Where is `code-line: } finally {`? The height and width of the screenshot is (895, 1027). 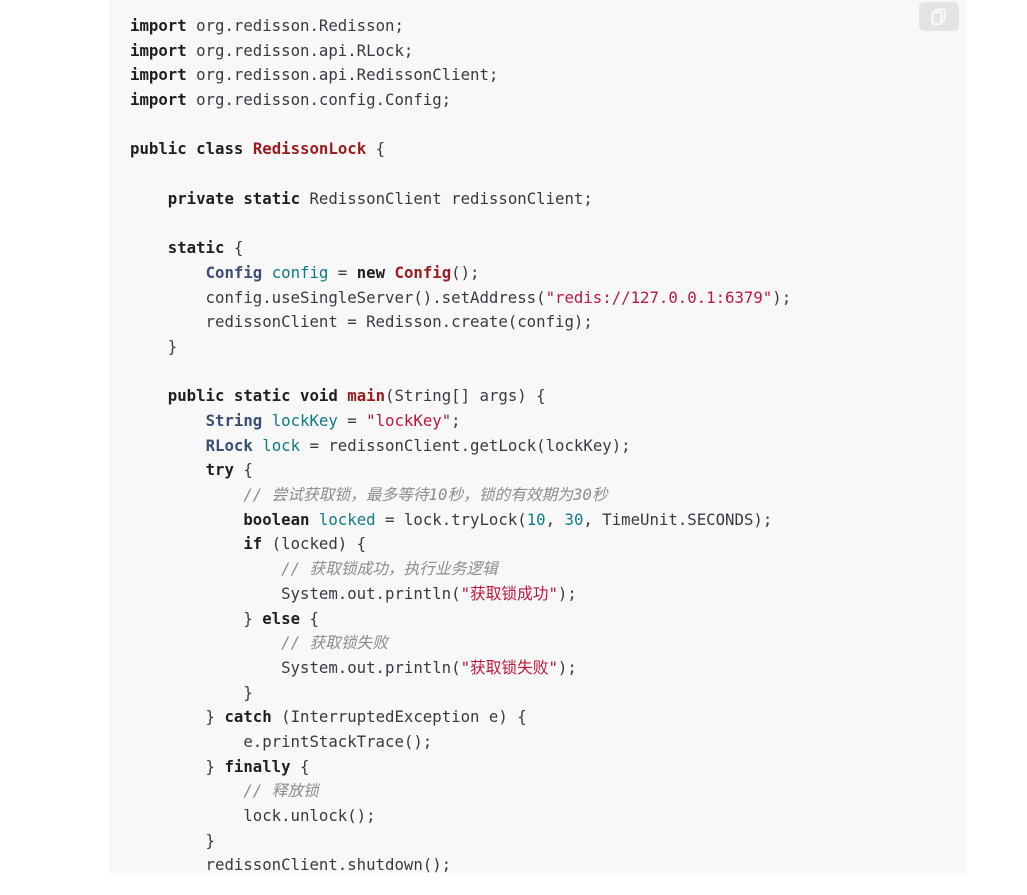 code-line: } finally { is located at coordinates (460, 767).